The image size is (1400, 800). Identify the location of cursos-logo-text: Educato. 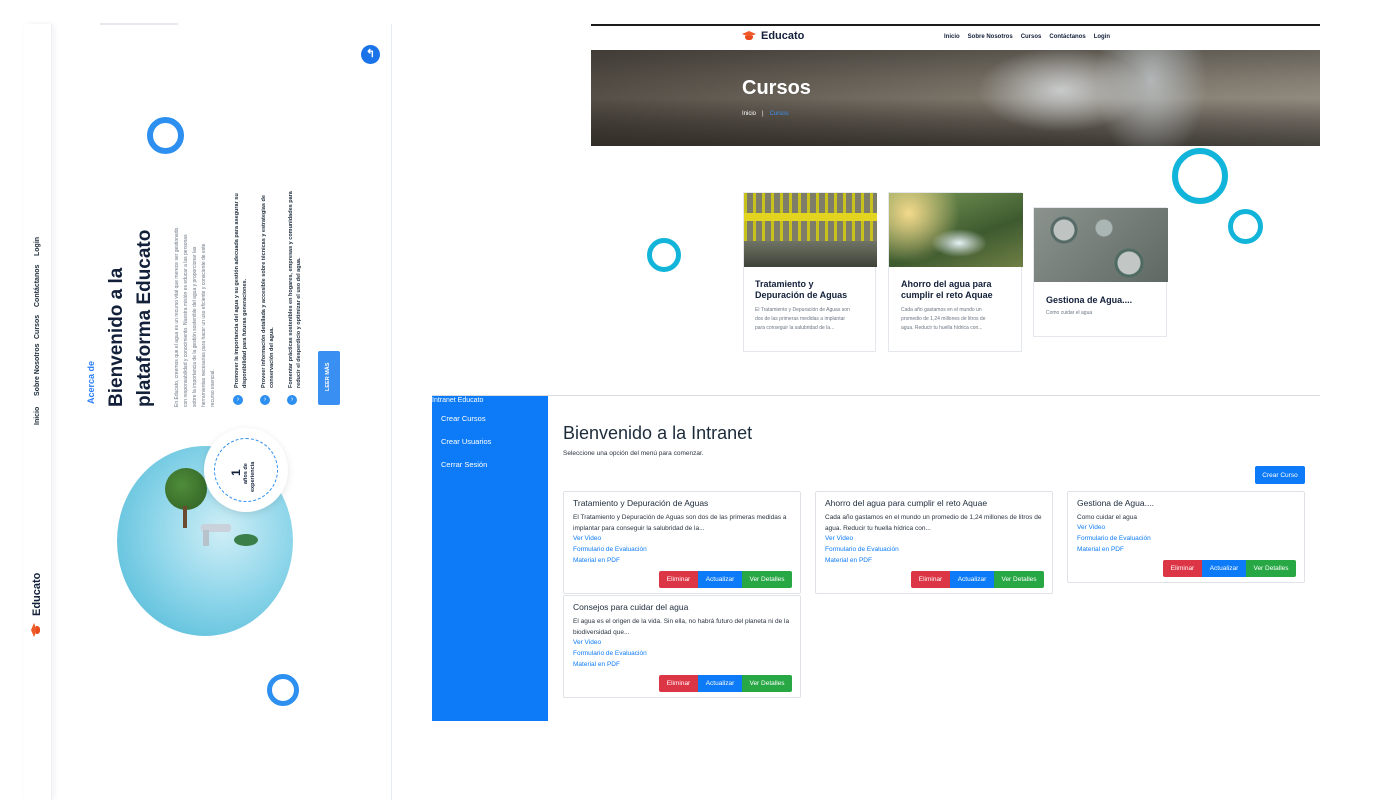
(783, 36).